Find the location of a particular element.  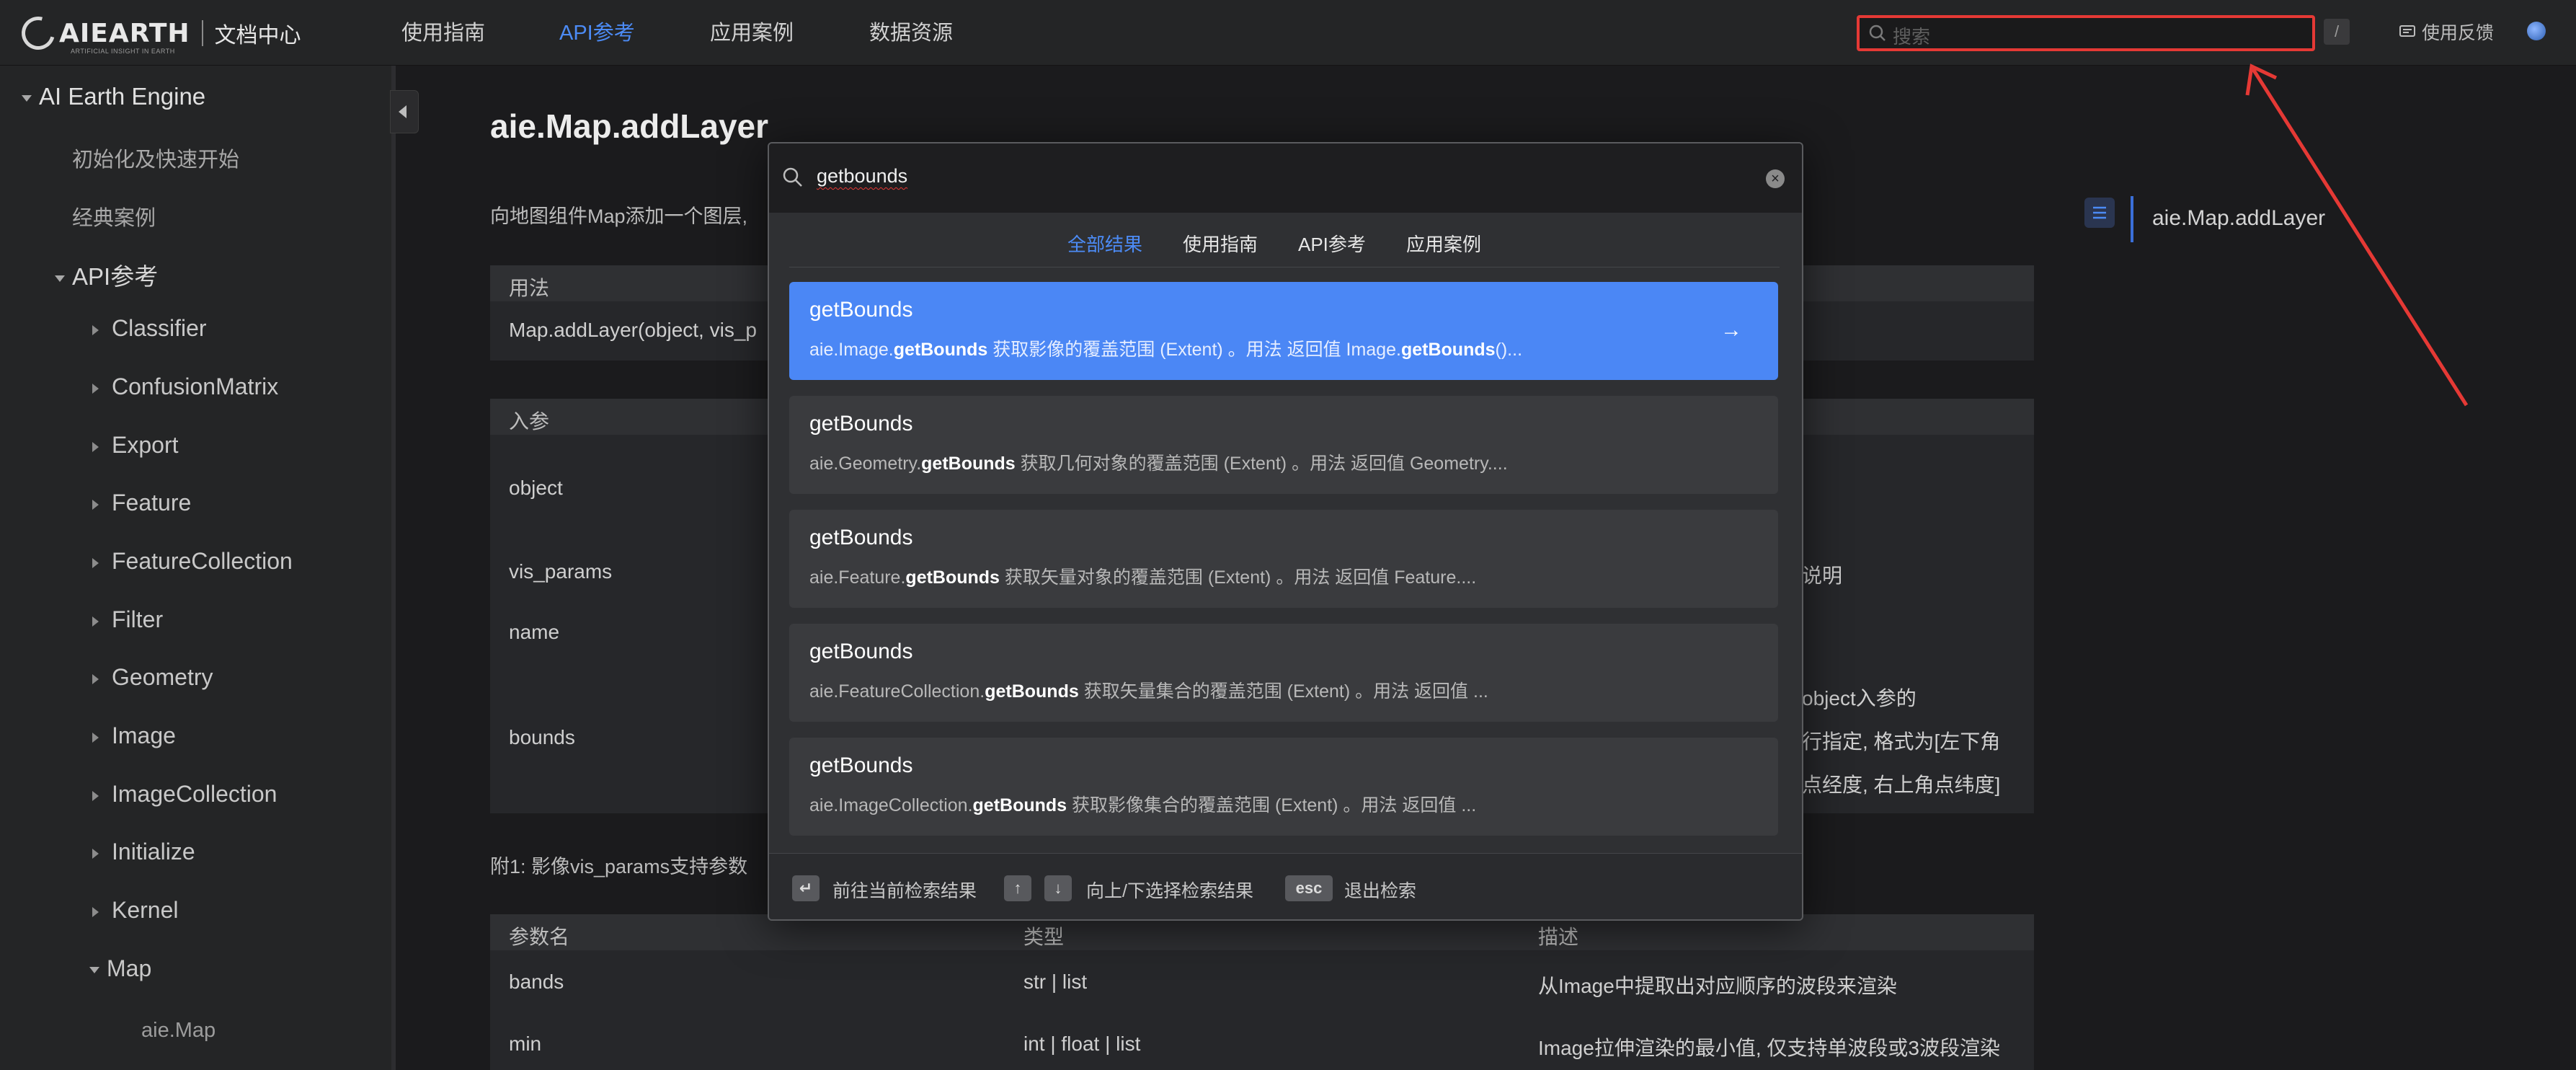

enter-hint: 前往当前检索结果 is located at coordinates (904, 891).